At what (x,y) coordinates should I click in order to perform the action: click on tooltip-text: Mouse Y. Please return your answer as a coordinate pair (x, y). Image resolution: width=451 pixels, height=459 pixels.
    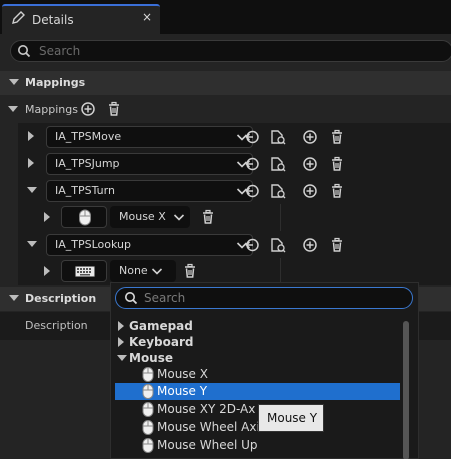
    Looking at the image, I should click on (292, 418).